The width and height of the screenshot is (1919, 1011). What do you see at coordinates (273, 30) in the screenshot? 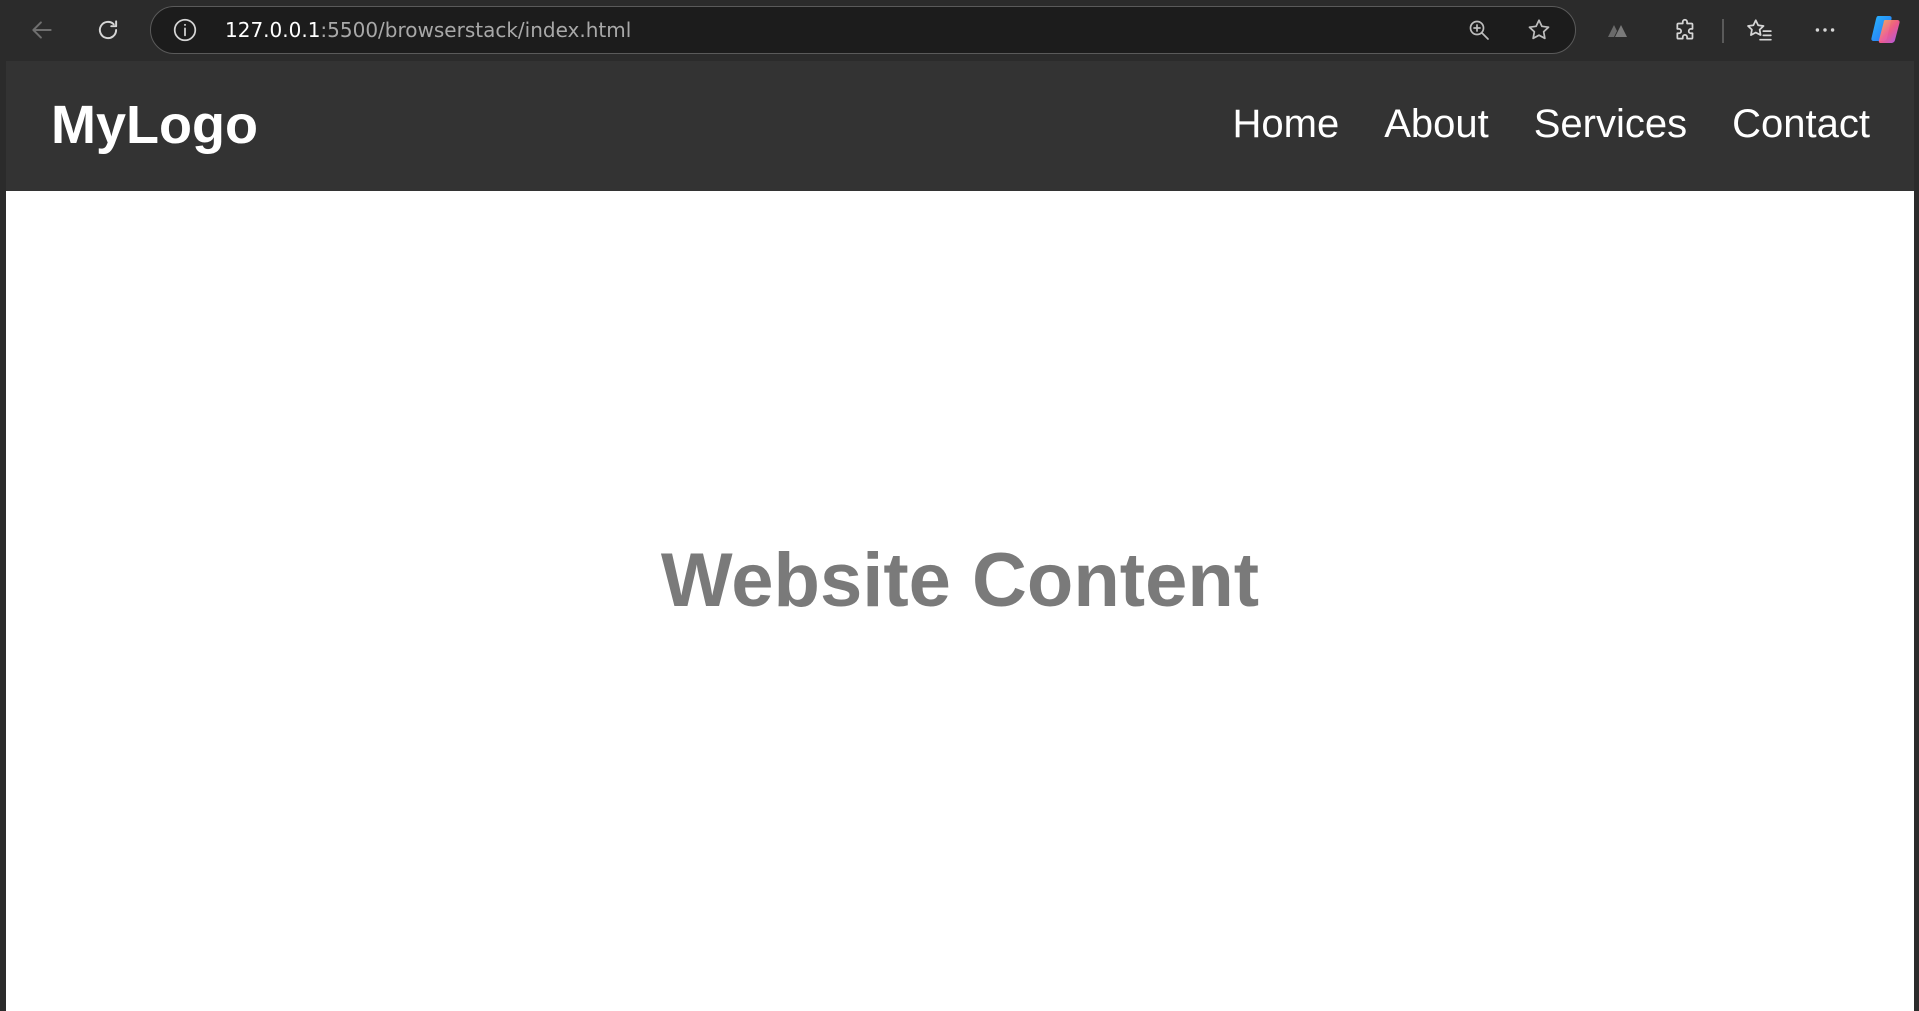
I see `url-host: 127.0.0.1` at bounding box center [273, 30].